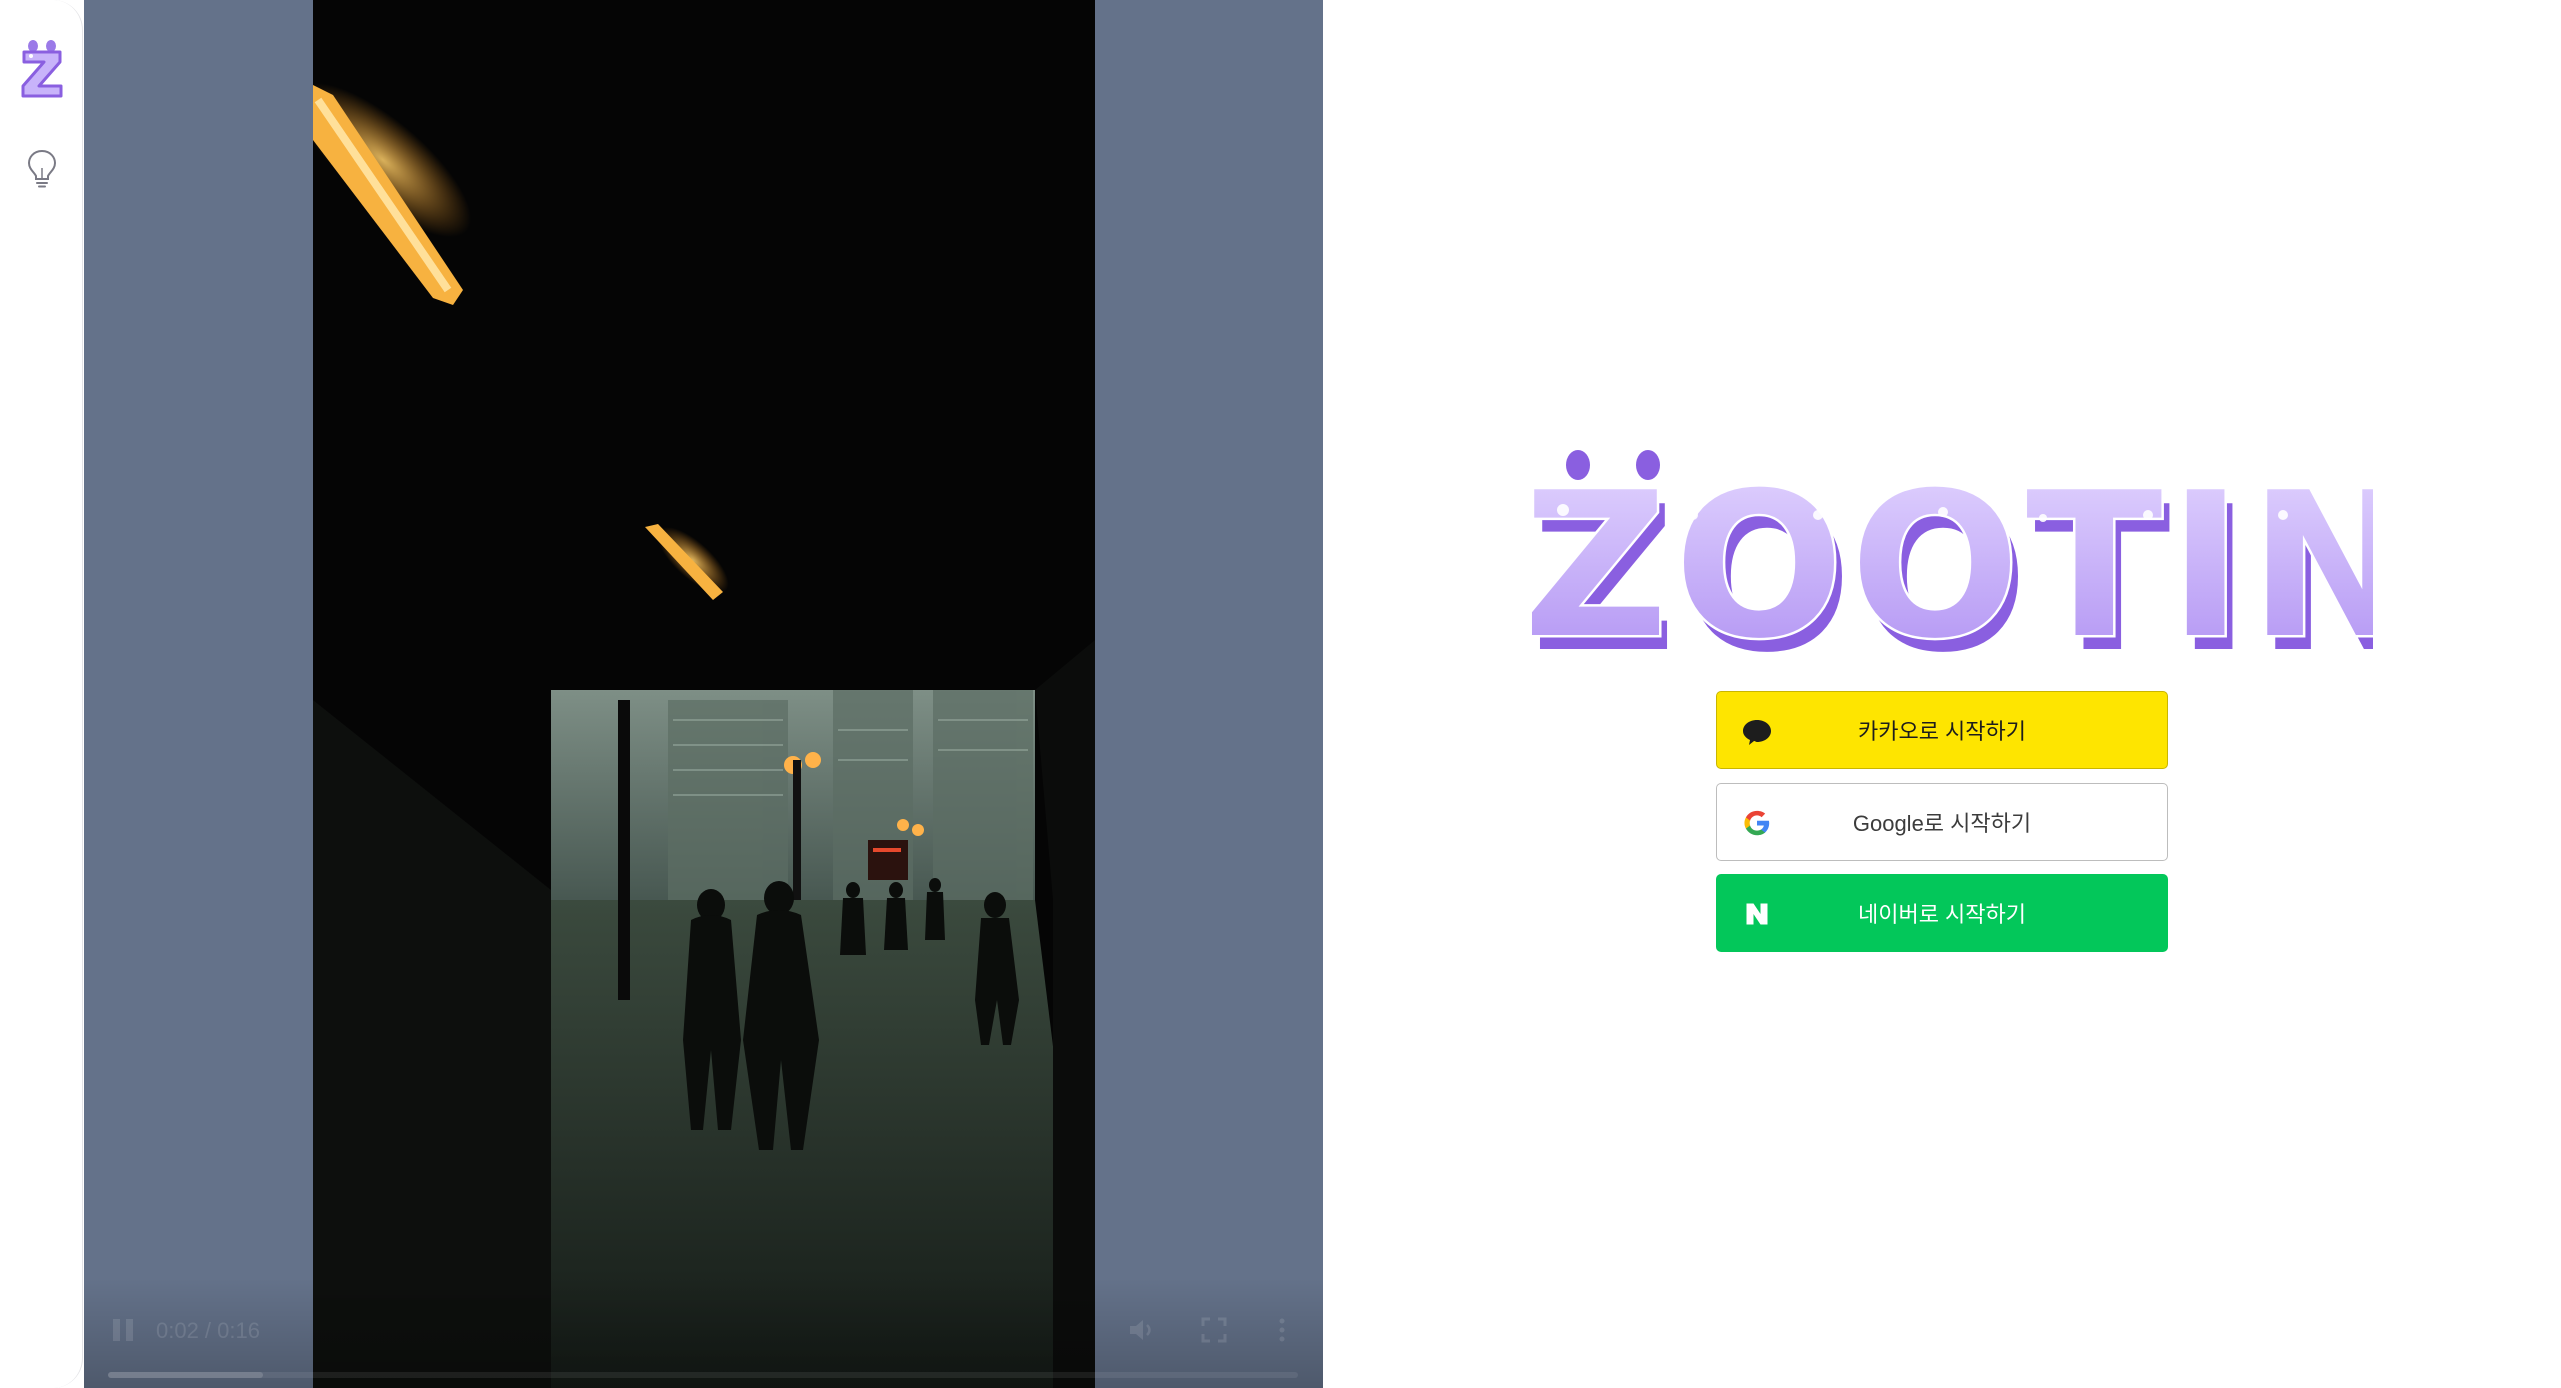 This screenshot has height=1388, width=2561. I want to click on more-vertical-icon, so click(1282, 1330).